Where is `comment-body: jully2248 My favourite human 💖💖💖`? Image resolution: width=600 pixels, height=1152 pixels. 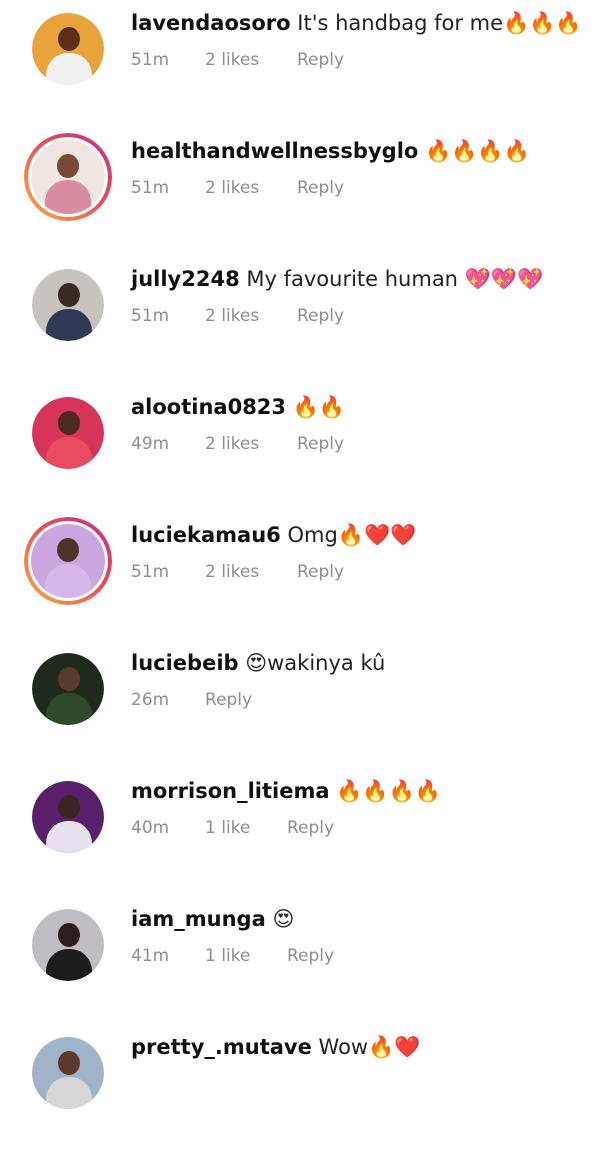
comment-body: jully2248 My favourite human 💖💖💖 is located at coordinates (337, 279).